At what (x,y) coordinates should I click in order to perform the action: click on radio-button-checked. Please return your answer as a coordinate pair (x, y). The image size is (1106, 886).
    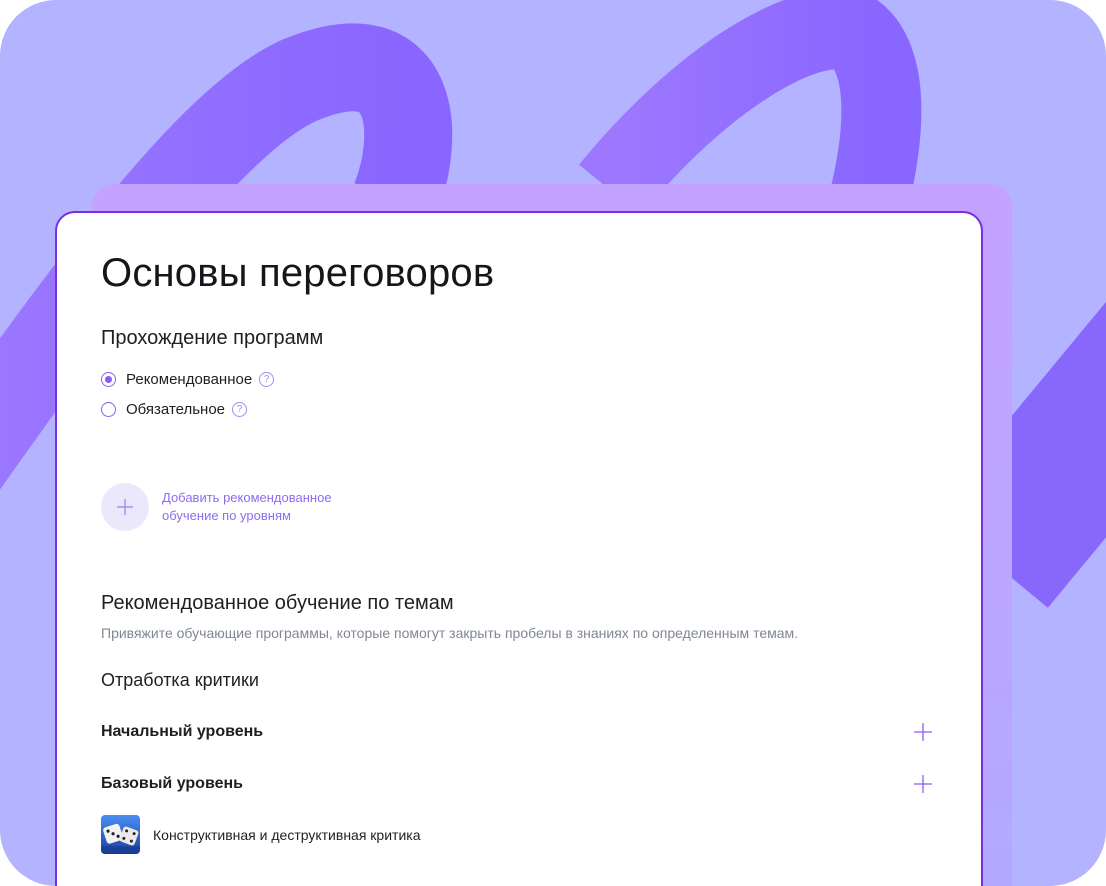
    Looking at the image, I should click on (108, 379).